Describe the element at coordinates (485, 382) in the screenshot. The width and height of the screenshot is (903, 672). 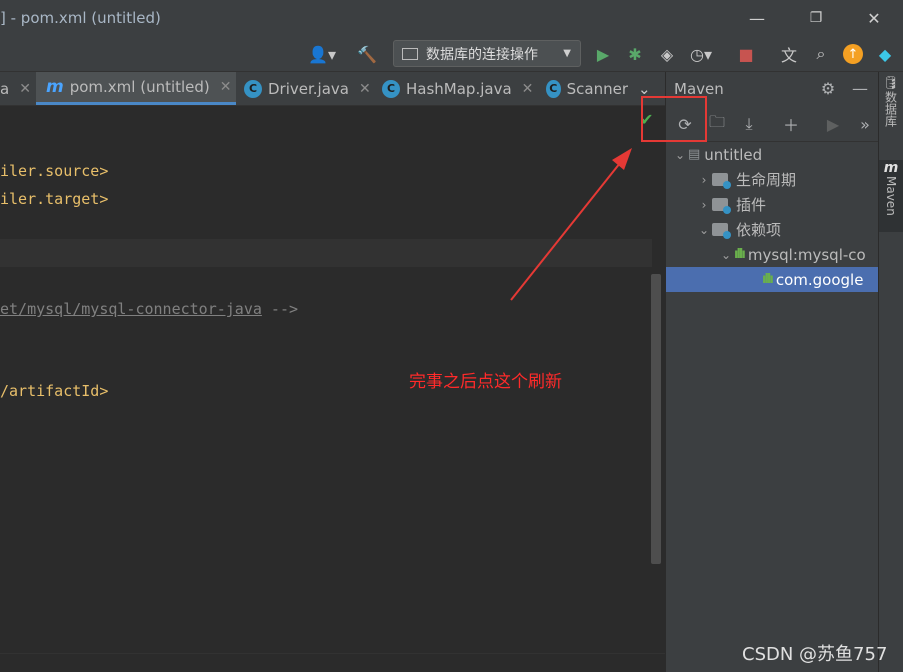
I see `annotation-text: 完事之后点这个刷新` at that location.